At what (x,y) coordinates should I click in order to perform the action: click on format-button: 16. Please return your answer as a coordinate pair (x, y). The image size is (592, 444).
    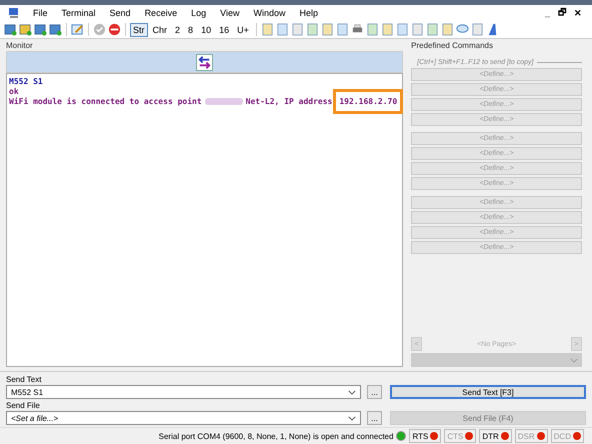
    Looking at the image, I should click on (224, 29).